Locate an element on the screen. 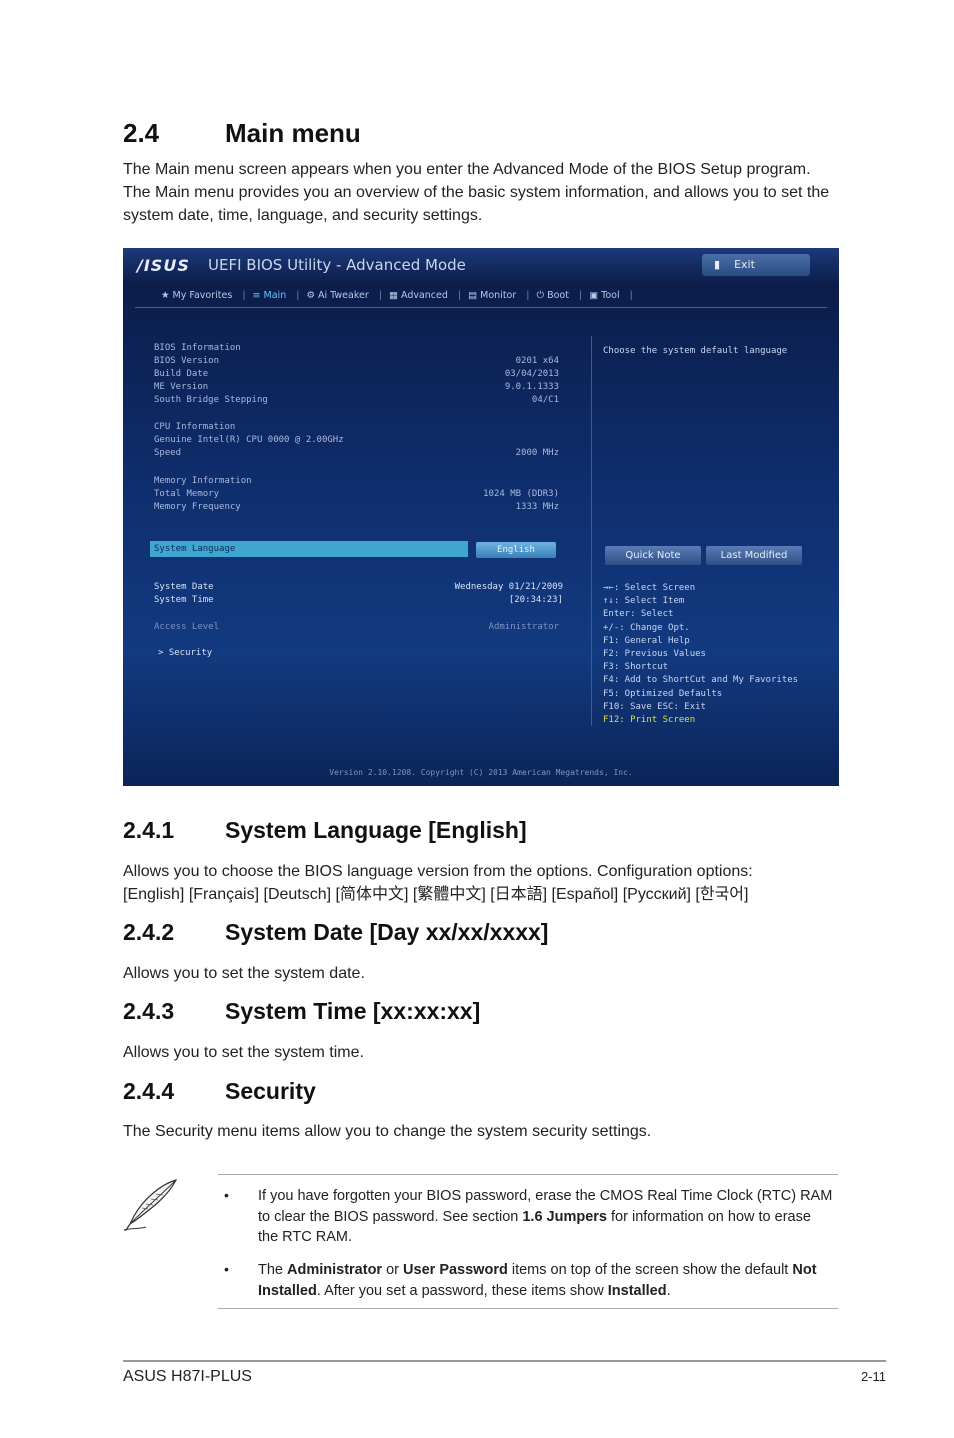 The image size is (954, 1438). tab-label: Main is located at coordinates (275, 295).